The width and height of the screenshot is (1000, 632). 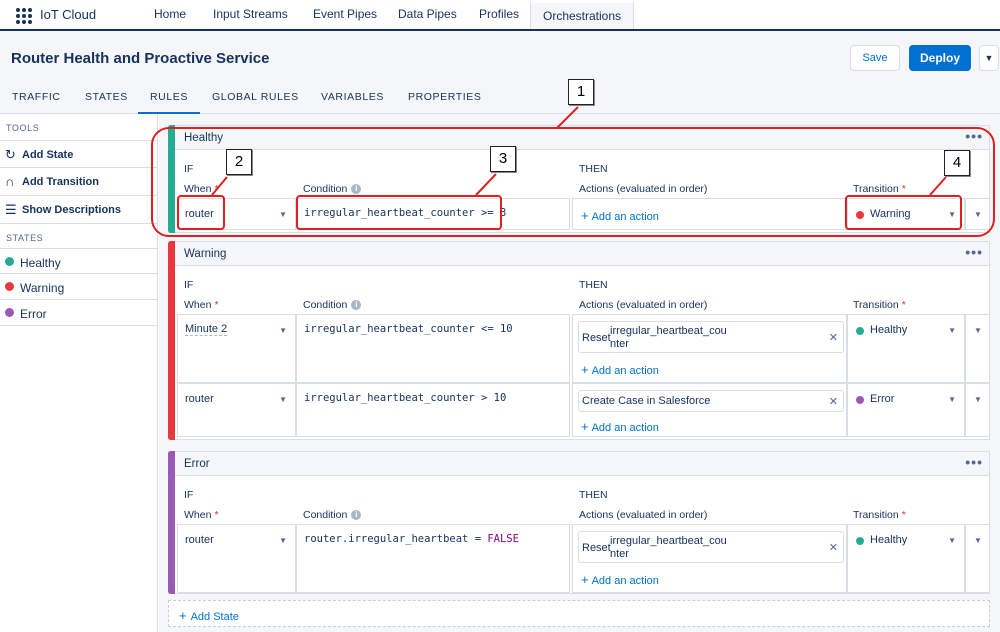 What do you see at coordinates (581, 92) in the screenshot?
I see `callout-badge-1: 1` at bounding box center [581, 92].